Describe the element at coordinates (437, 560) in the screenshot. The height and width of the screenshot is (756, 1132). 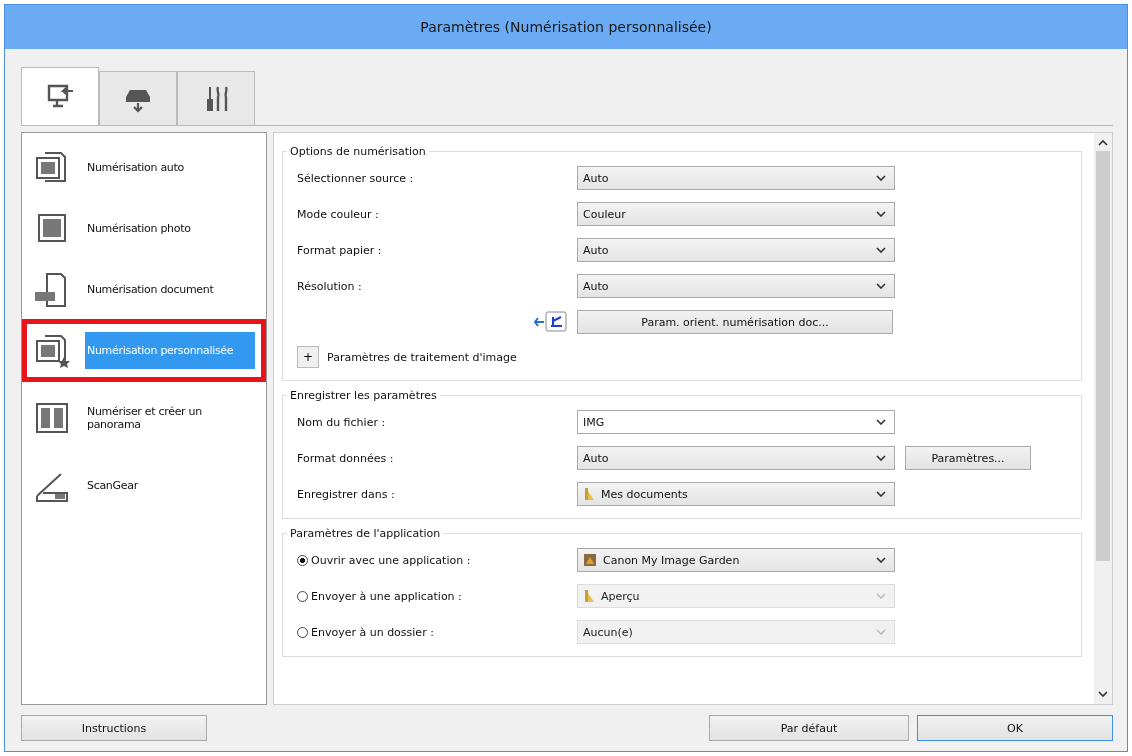
I see `radio-option: Ouvrir avec une application :` at that location.